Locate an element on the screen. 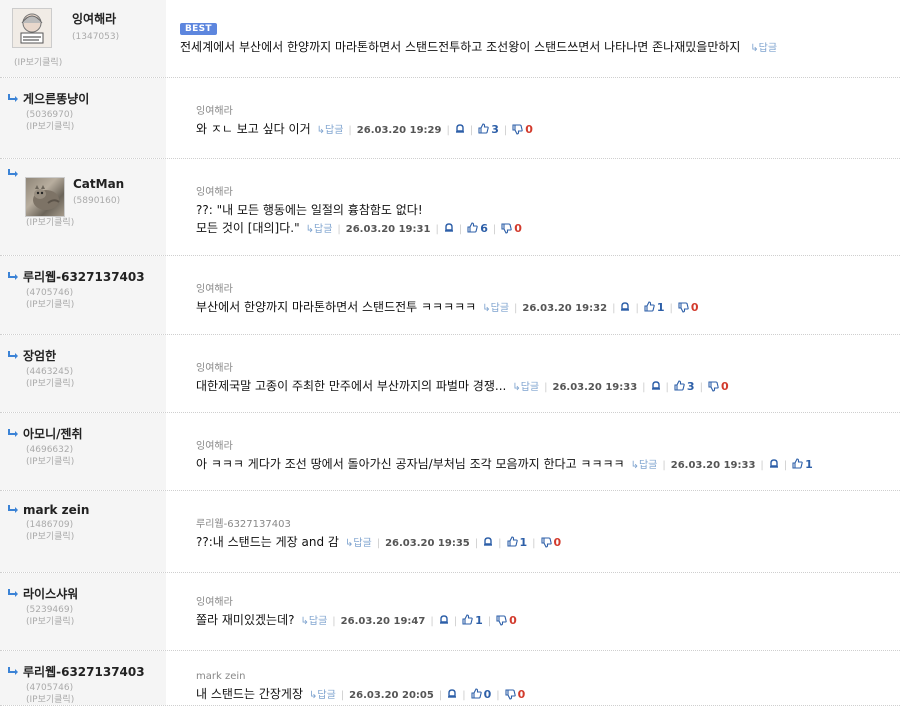 This screenshot has width=900, height=706. comment-author-panel: 라이스샤워 (5239469) (IP보기클릭) is located at coordinates (83, 611).